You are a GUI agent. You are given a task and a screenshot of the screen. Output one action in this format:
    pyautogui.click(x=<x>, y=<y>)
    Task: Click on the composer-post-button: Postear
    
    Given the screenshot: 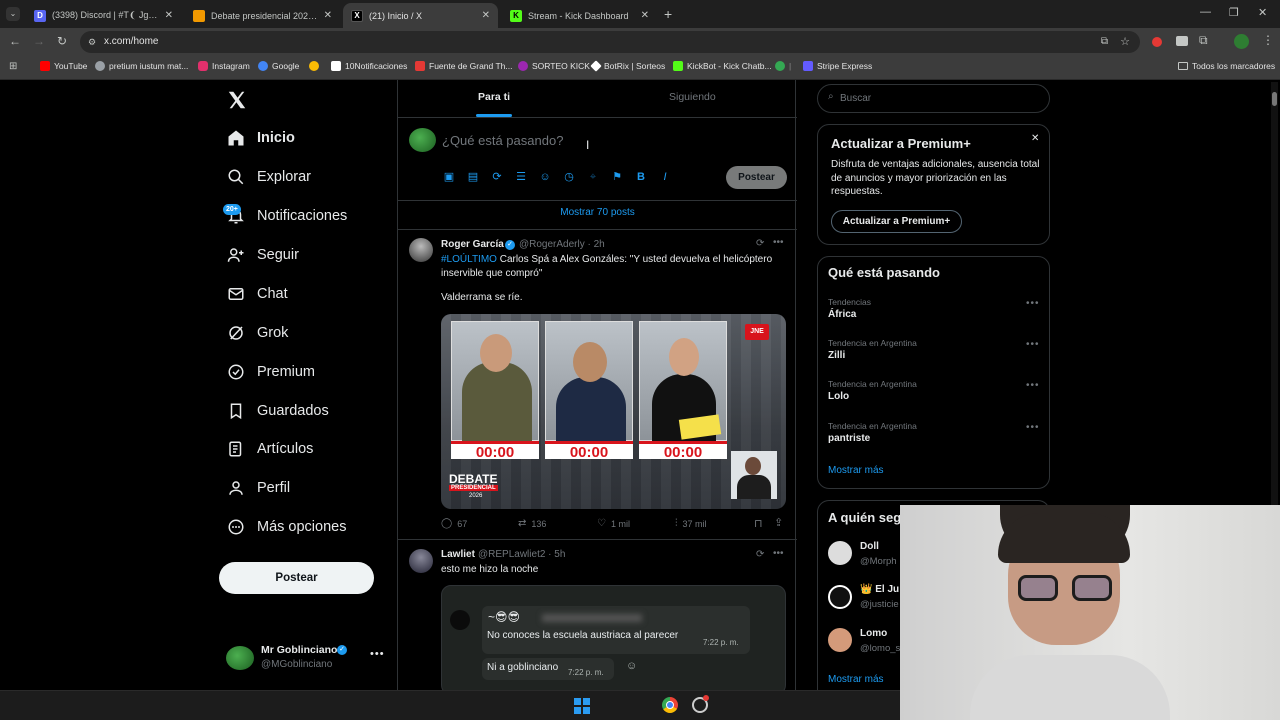 What is the action you would take?
    pyautogui.click(x=756, y=177)
    